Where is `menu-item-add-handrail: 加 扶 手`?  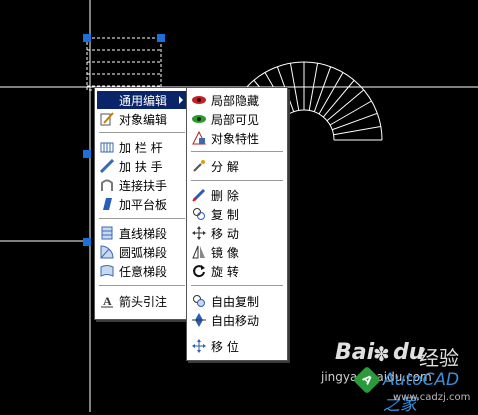
menu-item-add-handrail: 加 扶 手 is located at coordinates (142, 166).